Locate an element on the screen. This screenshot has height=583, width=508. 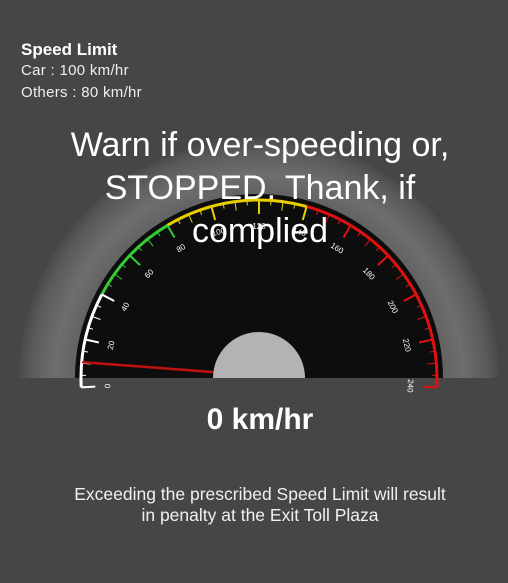
speed-readout: 0 km/hr is located at coordinates (260, 419).